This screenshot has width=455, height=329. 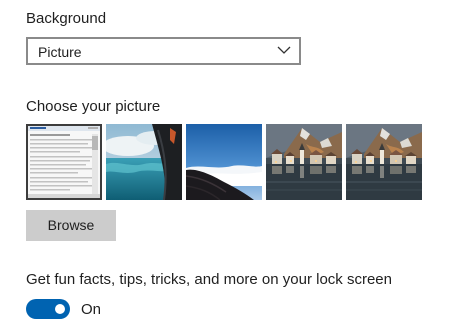 I want to click on toggle-state-label: On, so click(x=91, y=309).